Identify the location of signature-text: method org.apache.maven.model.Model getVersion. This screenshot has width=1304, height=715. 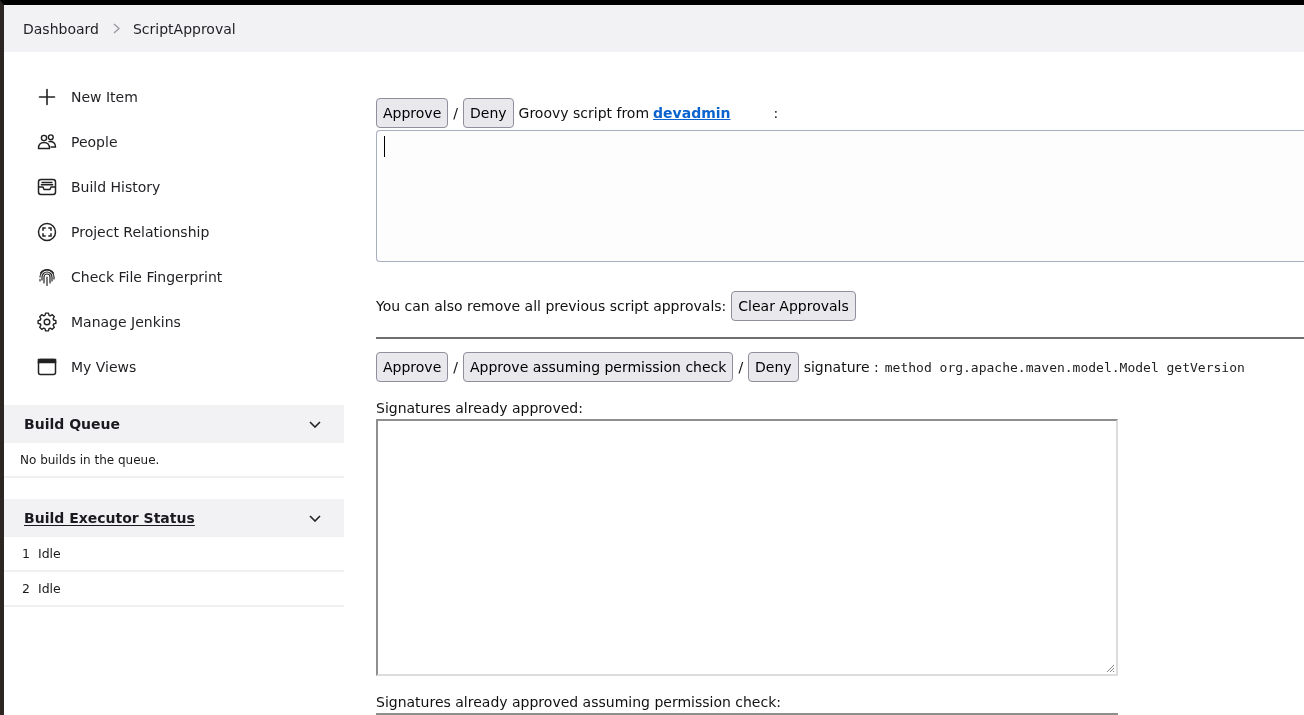
(1064, 367).